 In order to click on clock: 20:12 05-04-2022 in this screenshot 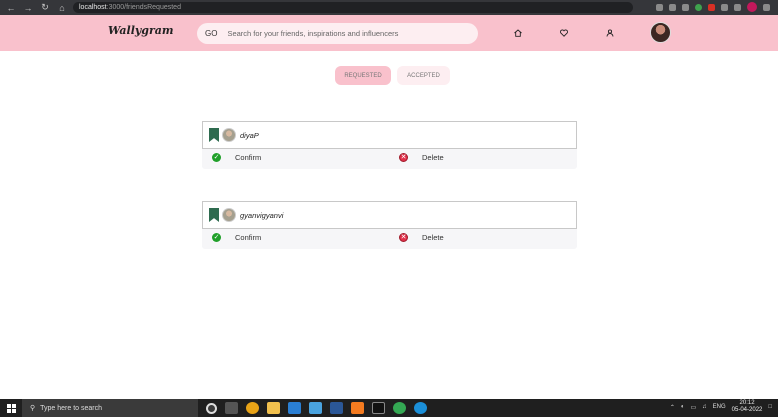, I will do `click(747, 407)`.